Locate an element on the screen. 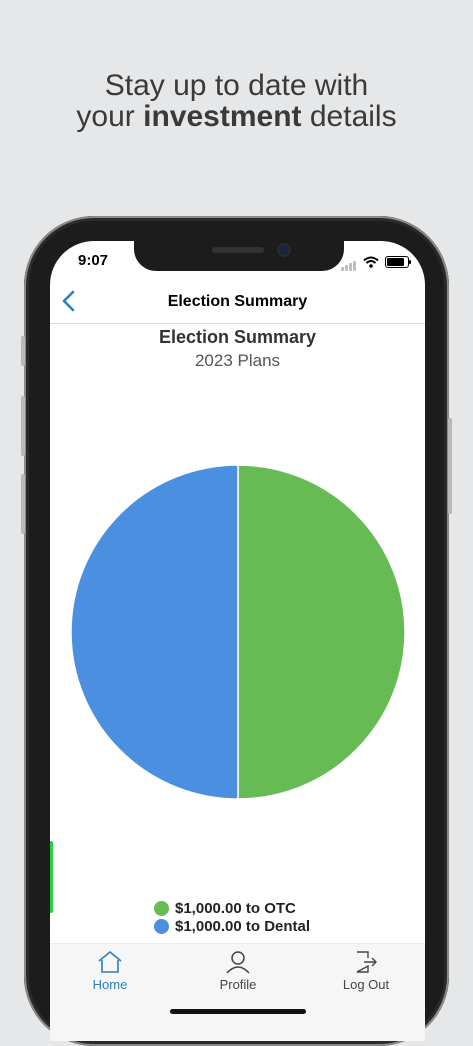  front-camera is located at coordinates (284, 250).